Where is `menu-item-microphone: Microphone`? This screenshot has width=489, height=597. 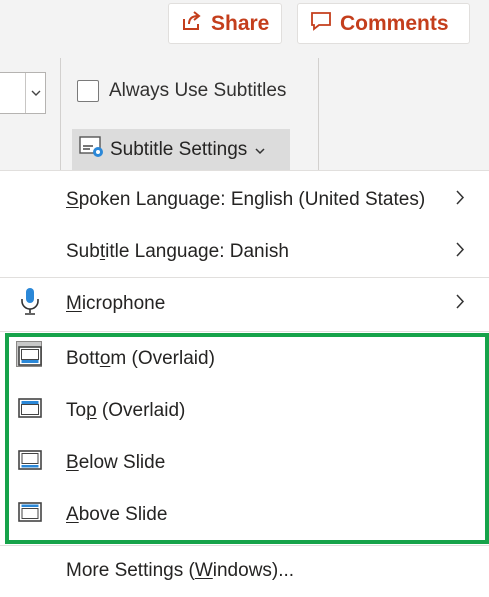 menu-item-microphone: Microphone is located at coordinates (244, 304).